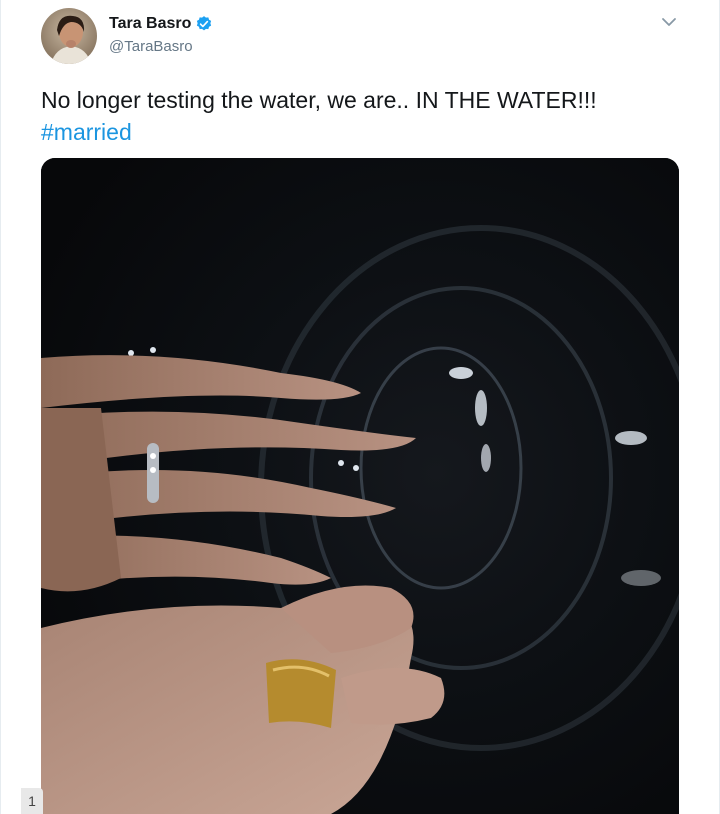  I want to click on avatar-image, so click(69, 36).